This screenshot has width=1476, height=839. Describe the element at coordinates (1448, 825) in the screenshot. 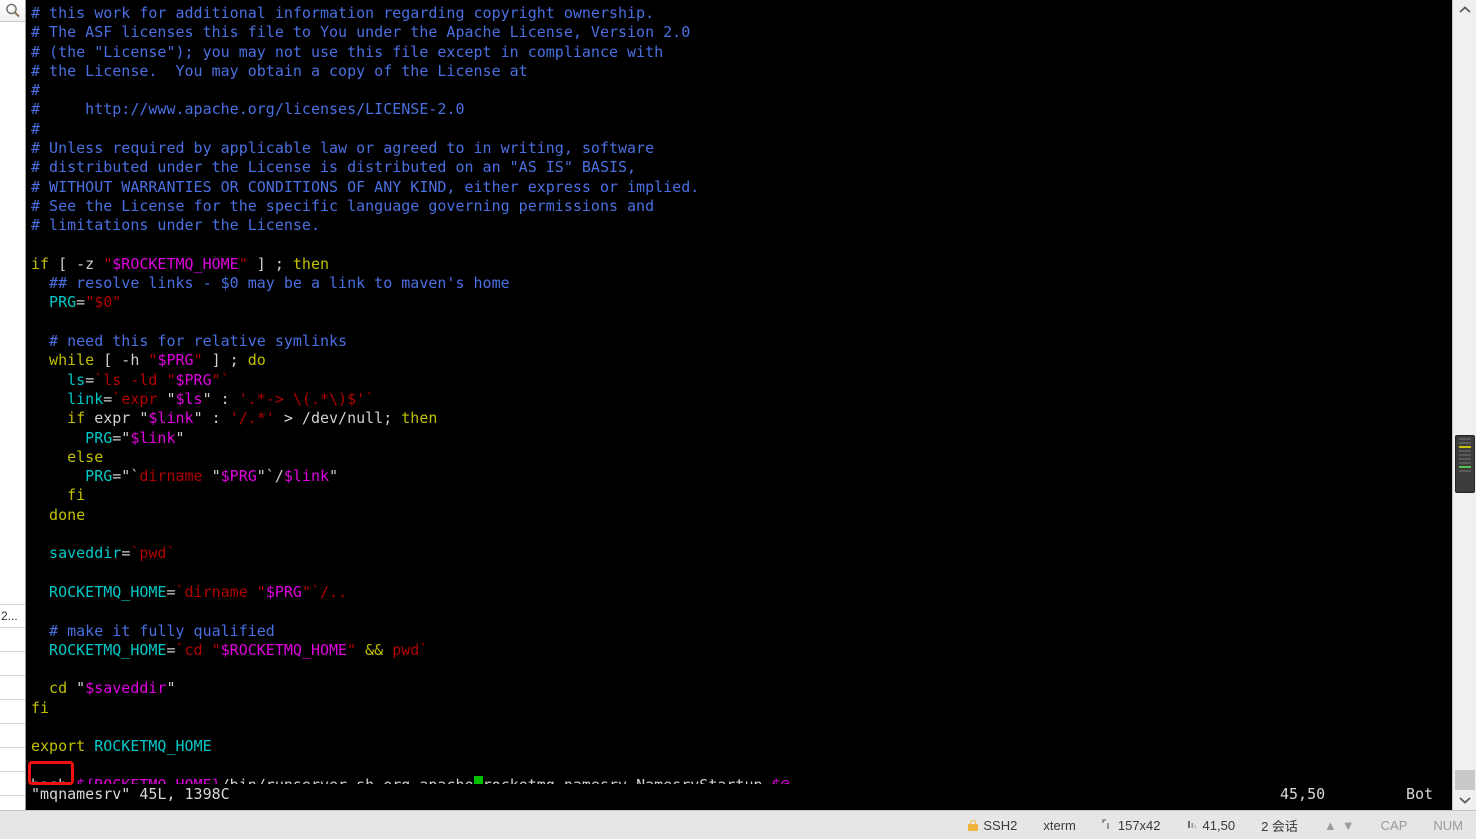

I see `status-num-lock-label: NUM` at that location.